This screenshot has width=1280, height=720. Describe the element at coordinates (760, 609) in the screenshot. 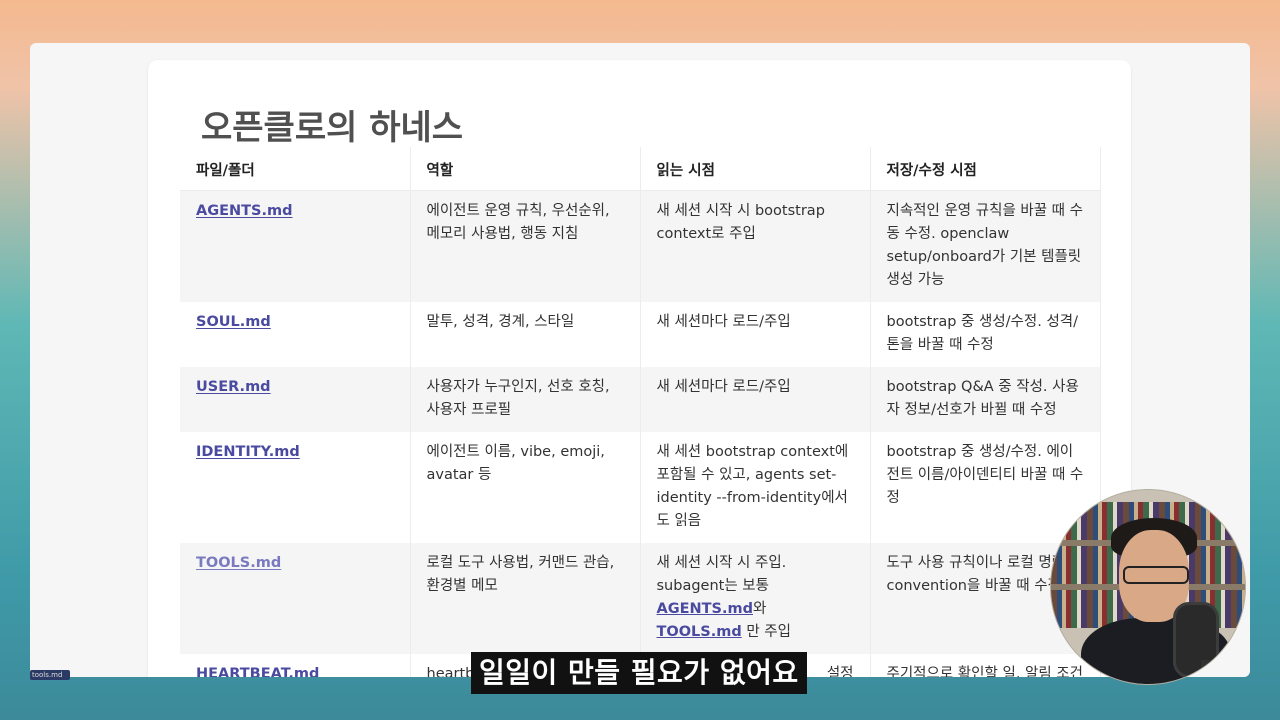

I see `cell-read-text: 와` at that location.